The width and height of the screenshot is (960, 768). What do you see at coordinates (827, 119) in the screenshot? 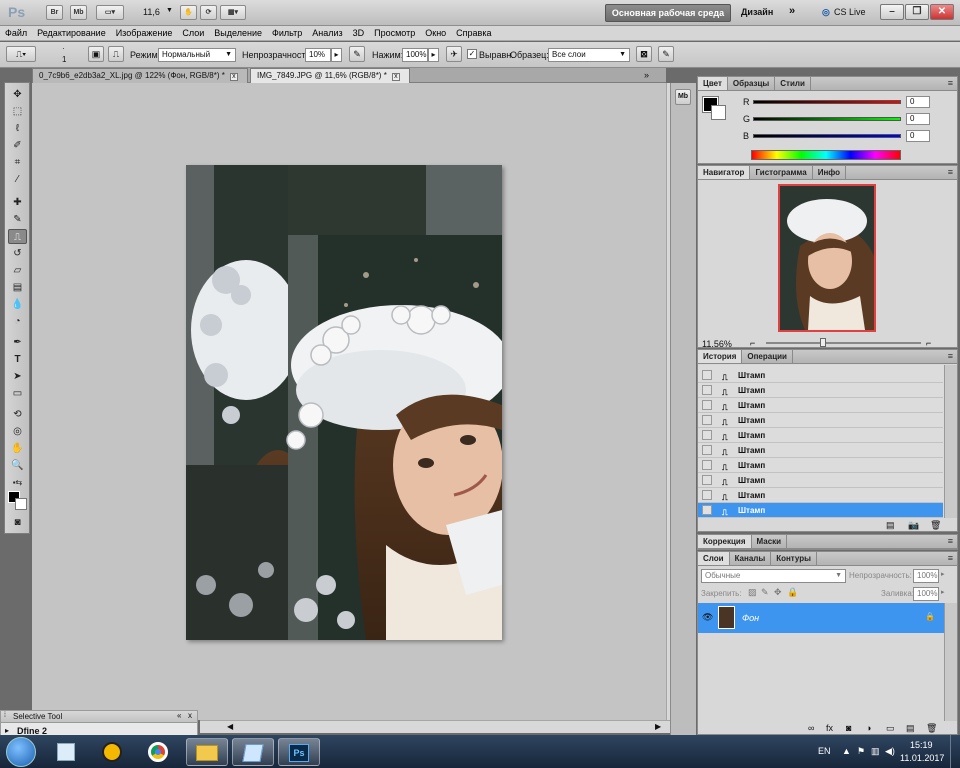
I see `channel-g-slider` at bounding box center [827, 119].